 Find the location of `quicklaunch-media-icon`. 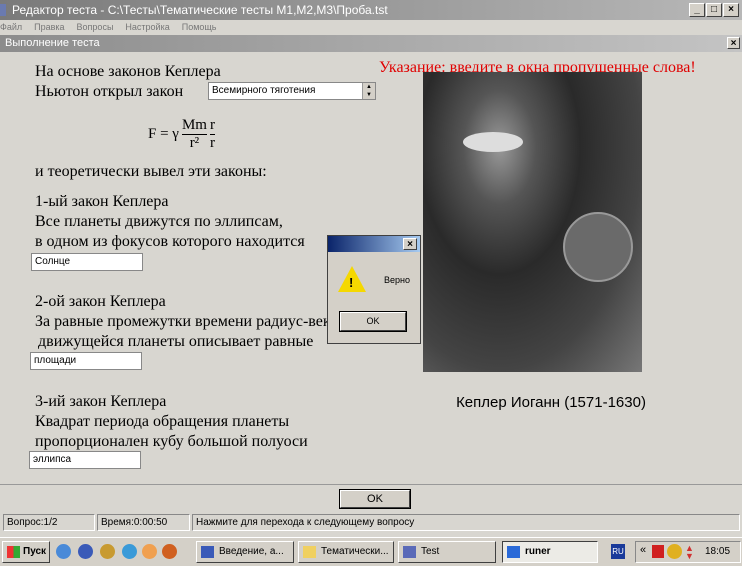

quicklaunch-media-icon is located at coordinates (85, 551).